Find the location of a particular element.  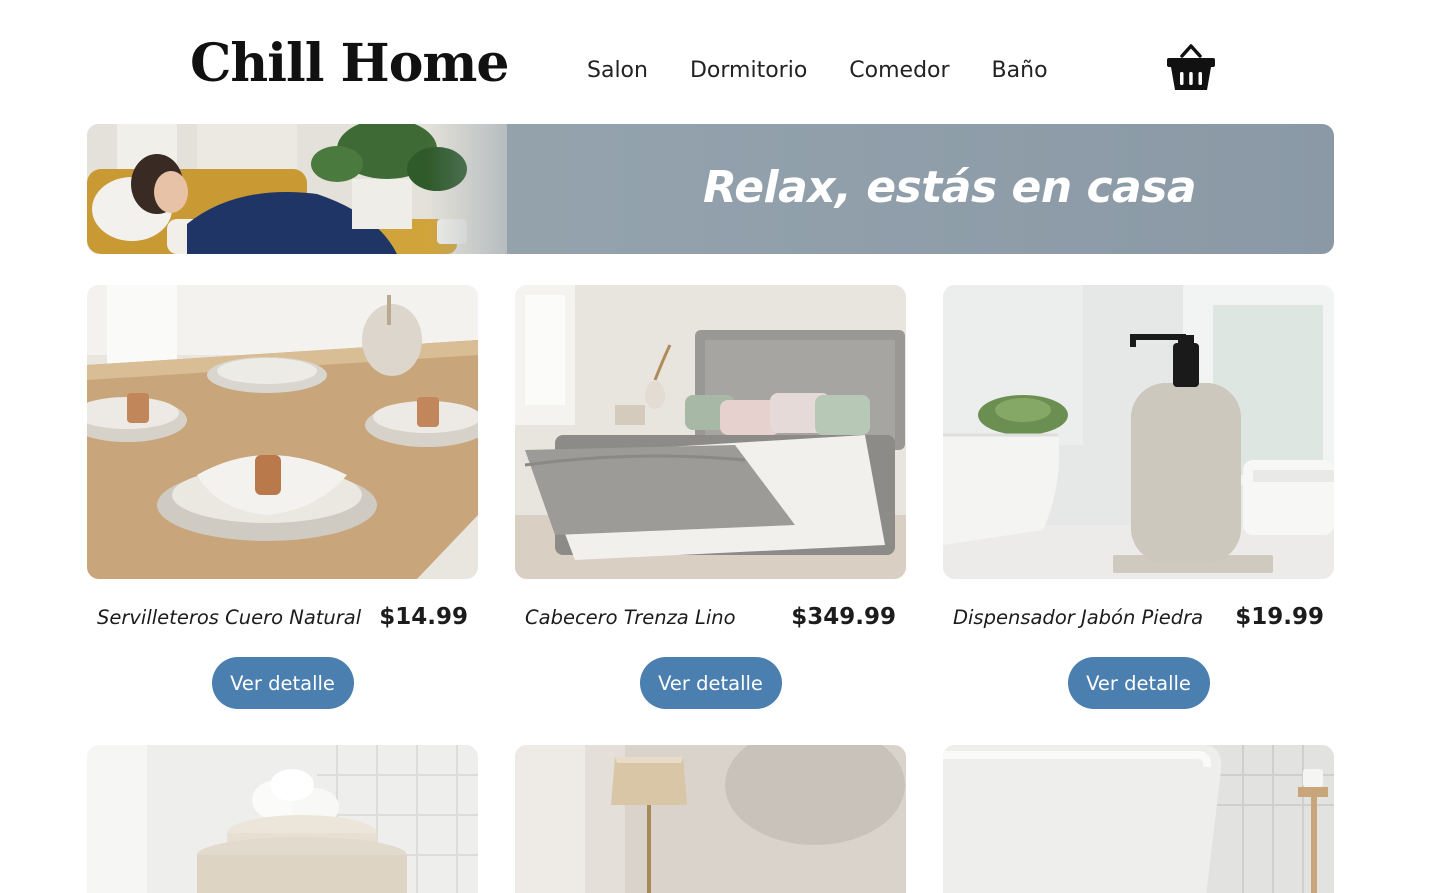

main-nav: Salon Dormitorio Comedor Baño is located at coordinates (817, 71).